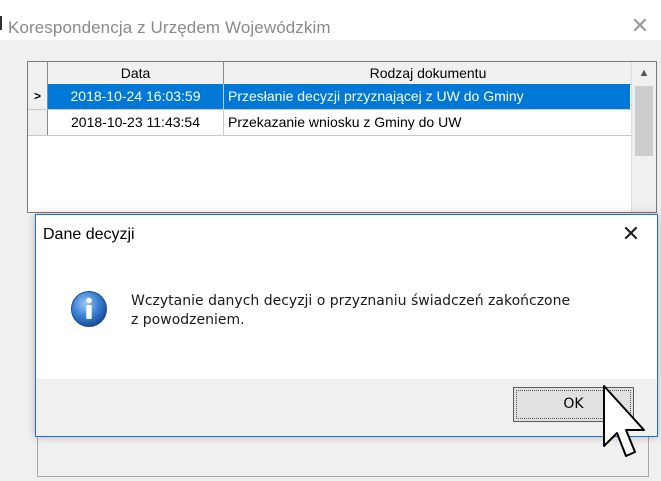 This screenshot has width=661, height=481. Describe the element at coordinates (640, 26) in the screenshot. I see `parent-close-button: ✕` at that location.